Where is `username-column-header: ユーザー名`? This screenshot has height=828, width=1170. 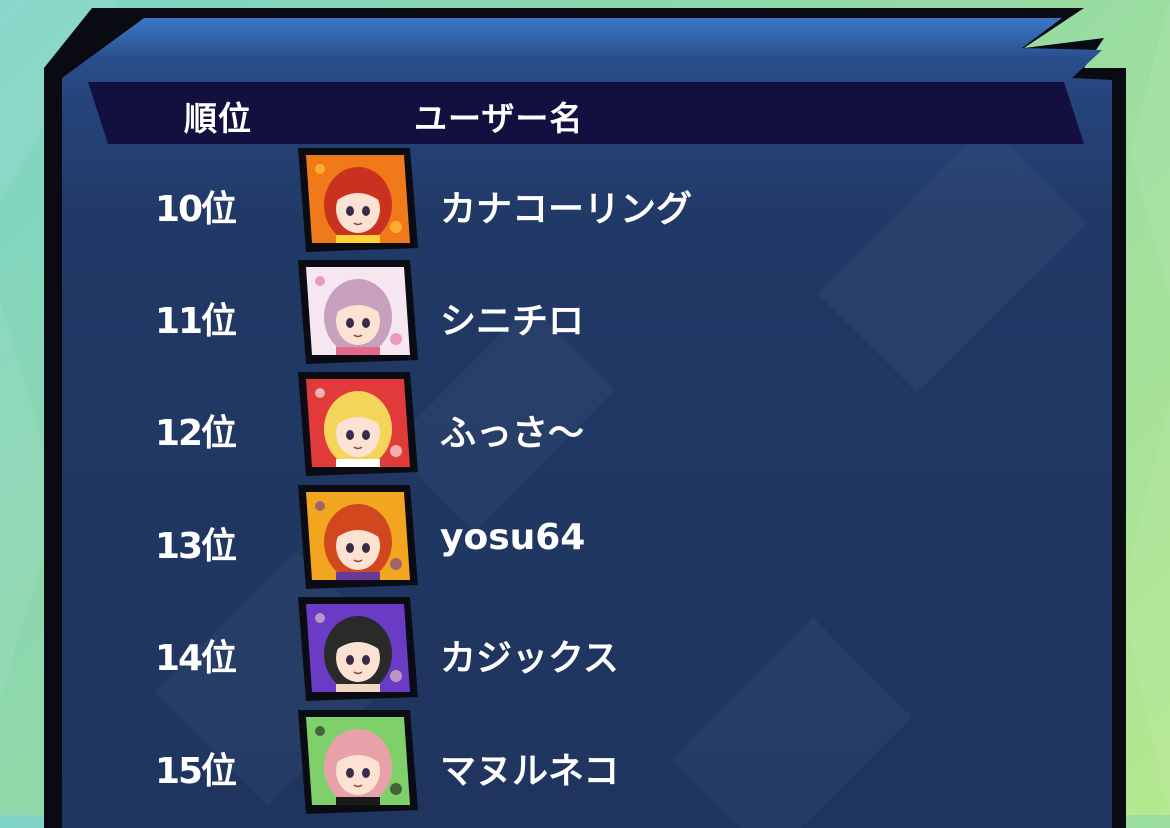
username-column-header: ユーザー名 is located at coordinates (499, 118).